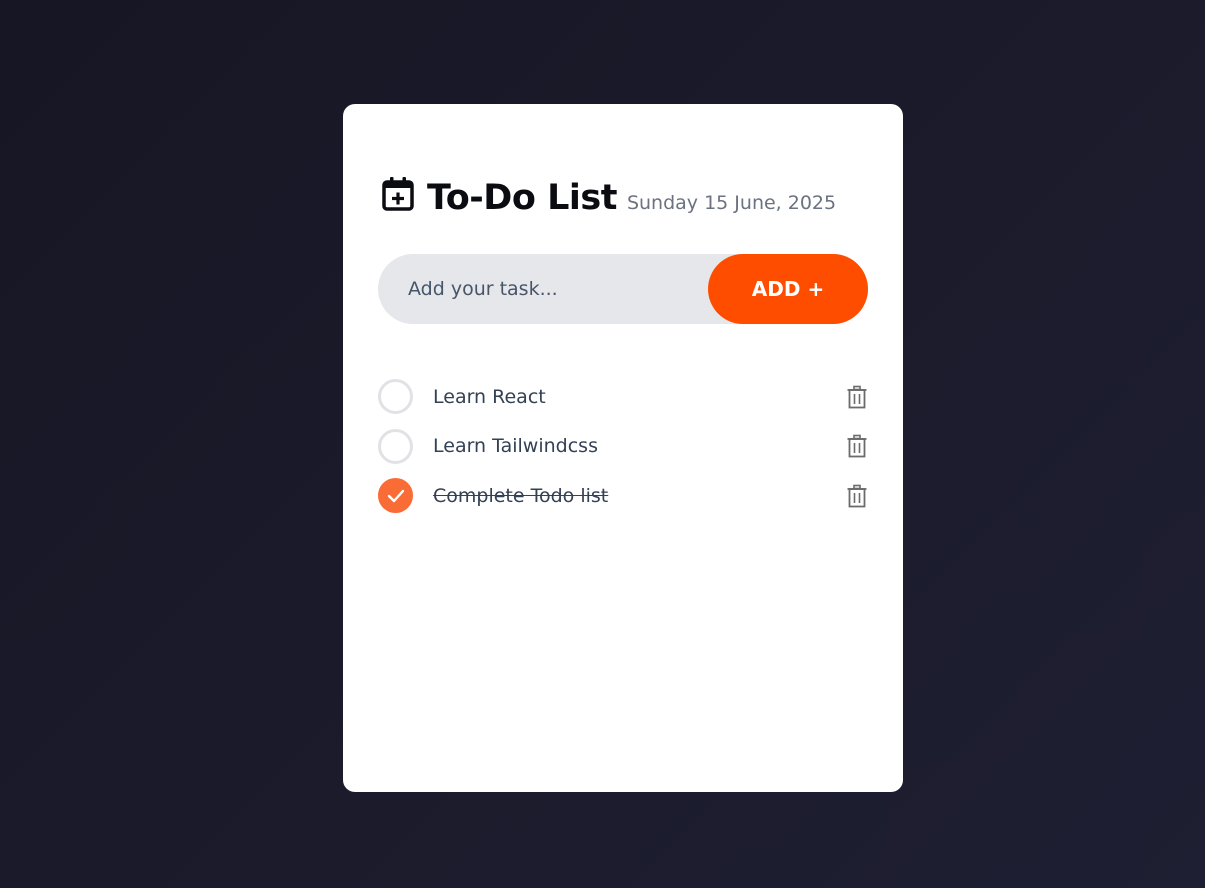 The height and width of the screenshot is (888, 1205). What do you see at coordinates (515, 446) in the screenshot?
I see `task-label: Learn Tailwindcss` at bounding box center [515, 446].